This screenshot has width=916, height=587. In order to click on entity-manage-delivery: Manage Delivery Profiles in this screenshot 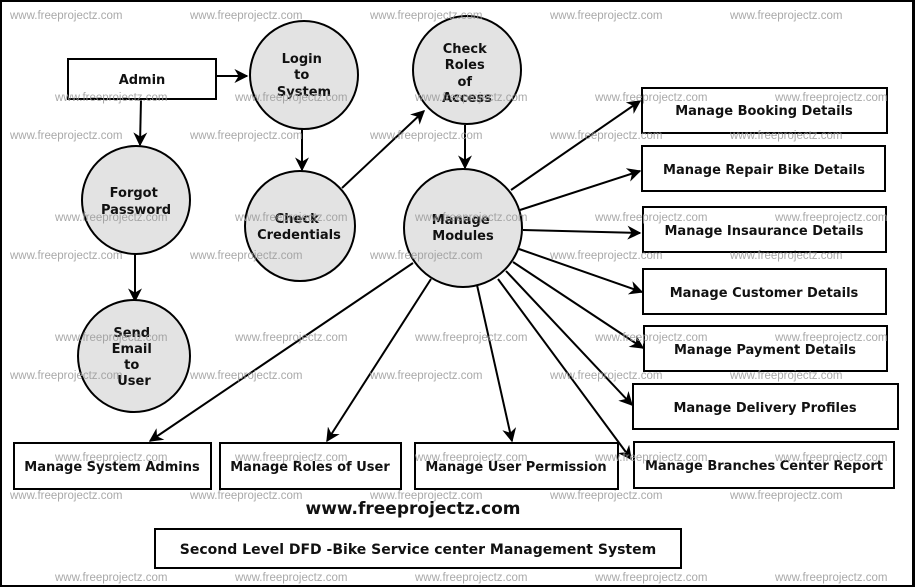, I will do `click(765, 406)`.